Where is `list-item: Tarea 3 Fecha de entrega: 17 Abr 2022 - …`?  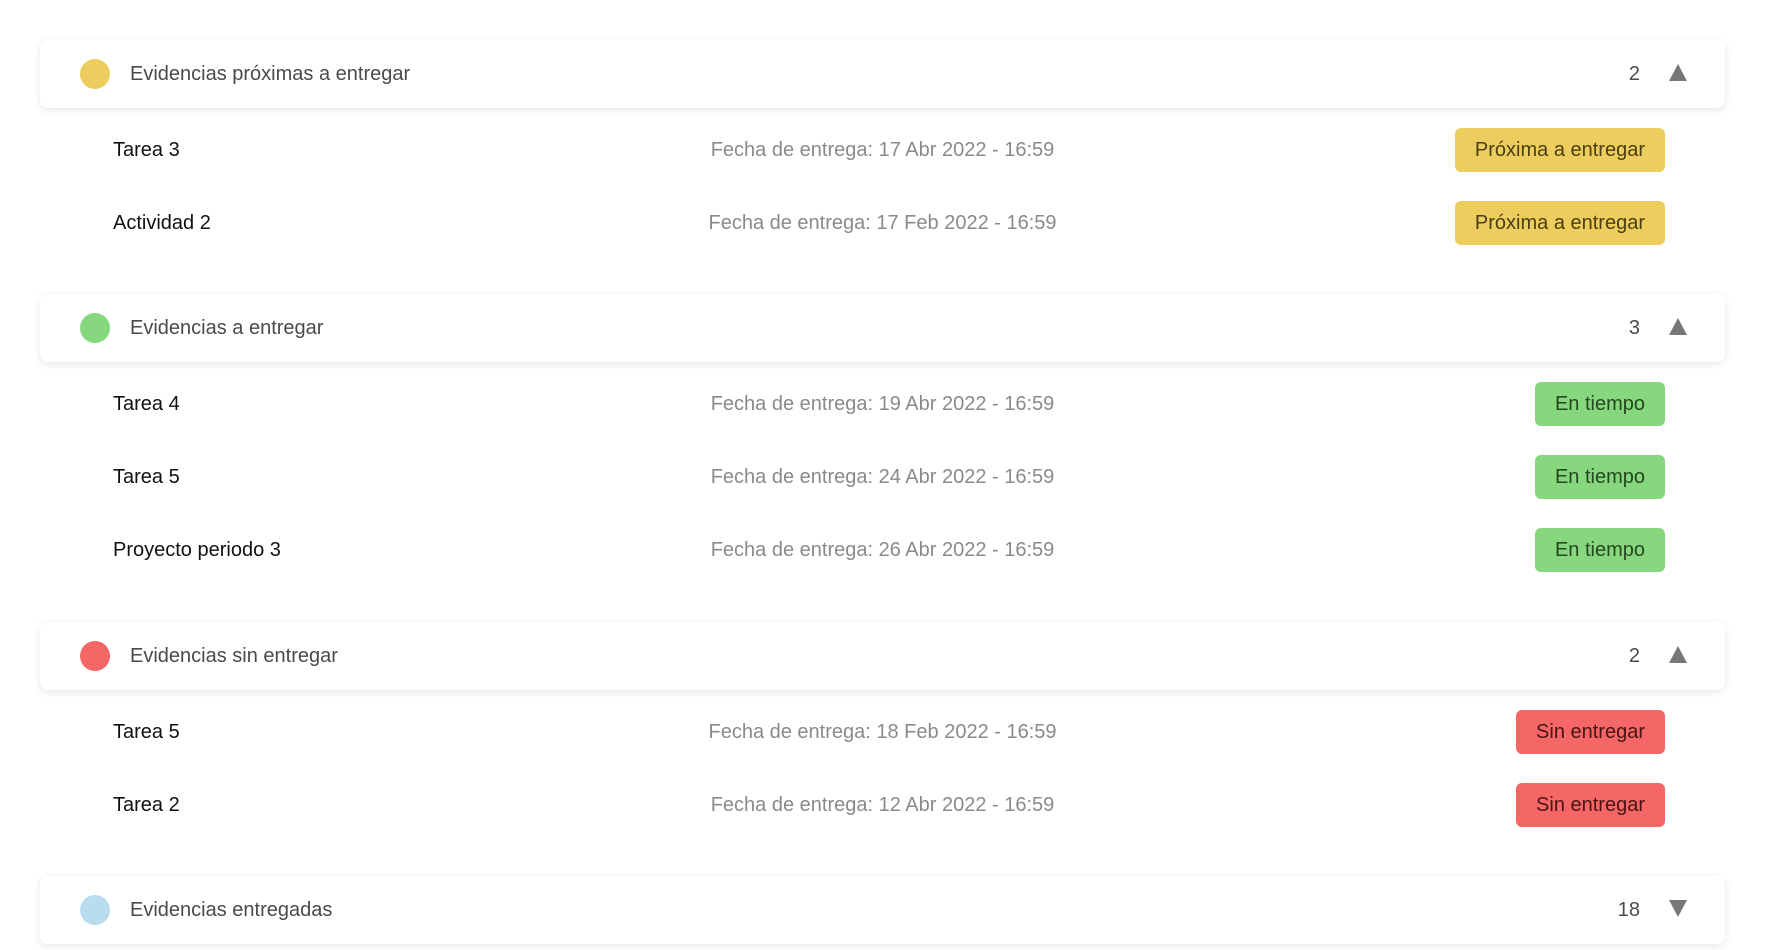
list-item: Tarea 3 Fecha de entrega: 17 Abr 2022 - … is located at coordinates (882, 150).